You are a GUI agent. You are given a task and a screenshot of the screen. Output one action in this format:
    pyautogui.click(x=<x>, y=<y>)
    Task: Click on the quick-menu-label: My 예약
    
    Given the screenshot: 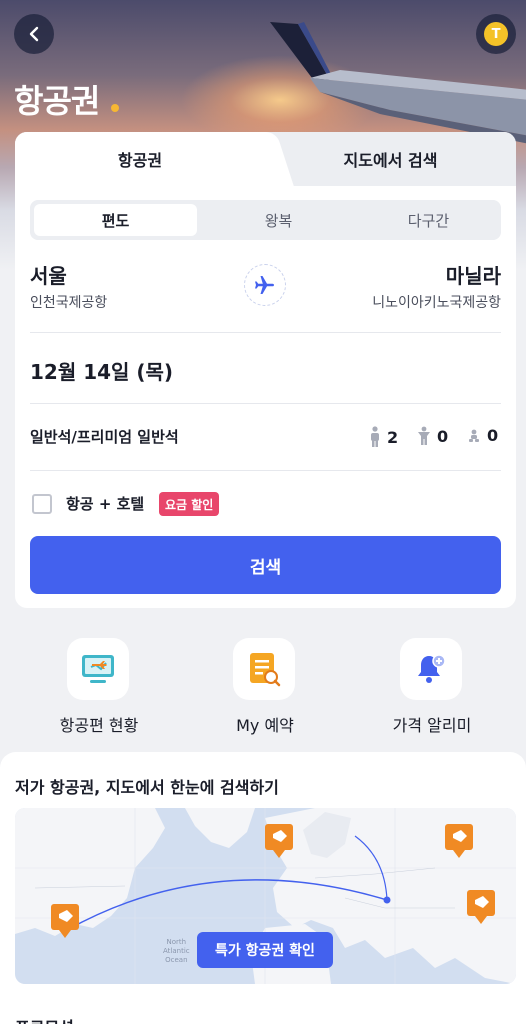 What is the action you would take?
    pyautogui.click(x=265, y=725)
    